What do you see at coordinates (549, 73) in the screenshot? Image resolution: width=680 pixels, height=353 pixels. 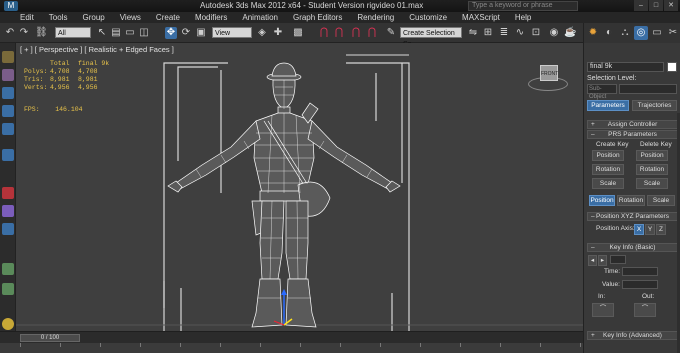 I see `viewcube: FRONT` at bounding box center [549, 73].